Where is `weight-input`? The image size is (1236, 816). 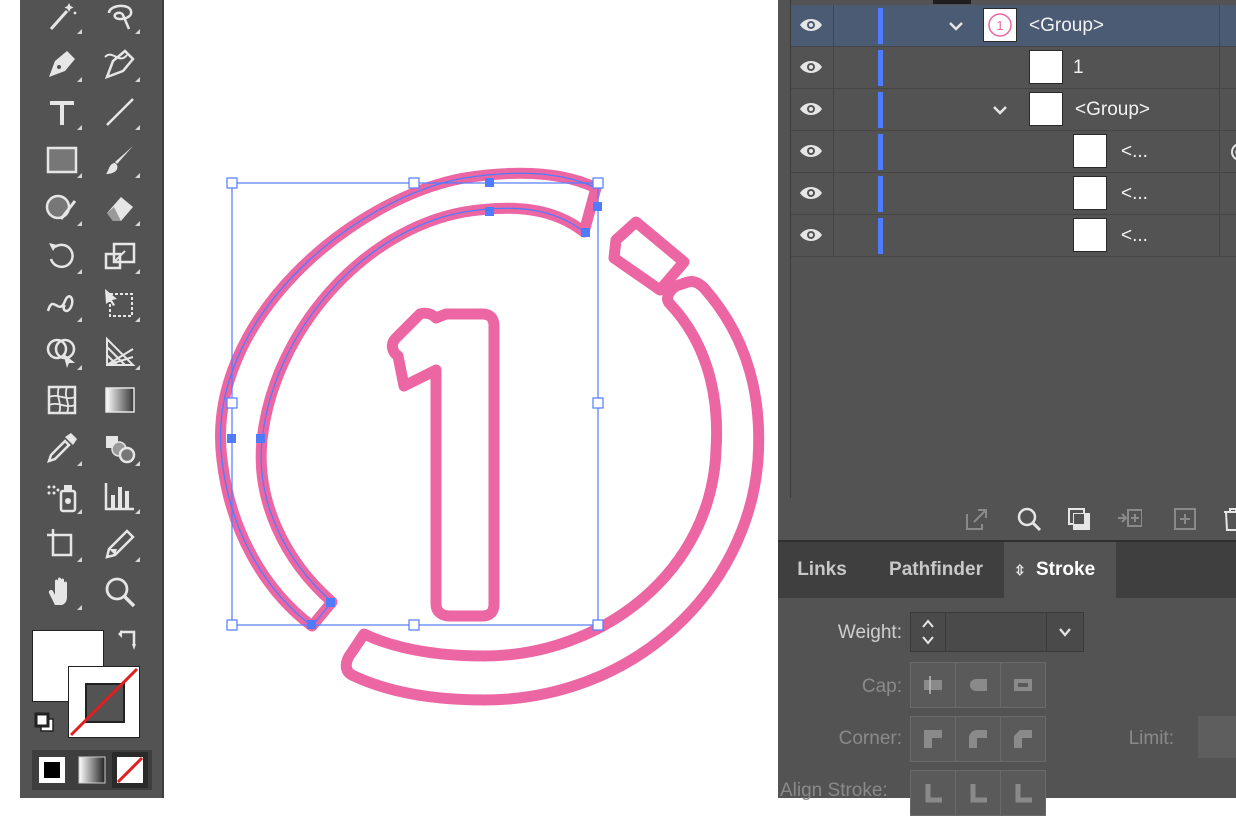 weight-input is located at coordinates (996, 632).